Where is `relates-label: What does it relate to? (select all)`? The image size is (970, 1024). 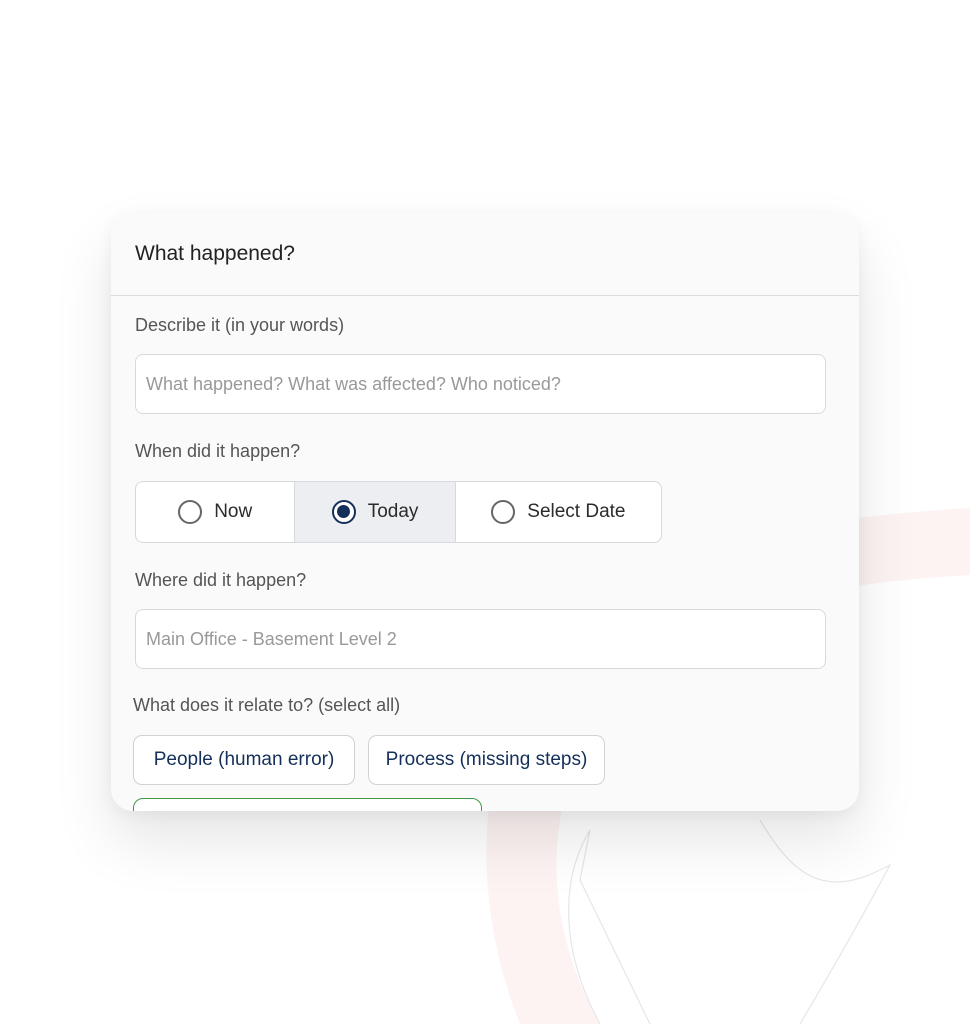 relates-label: What does it relate to? (select all) is located at coordinates (267, 705).